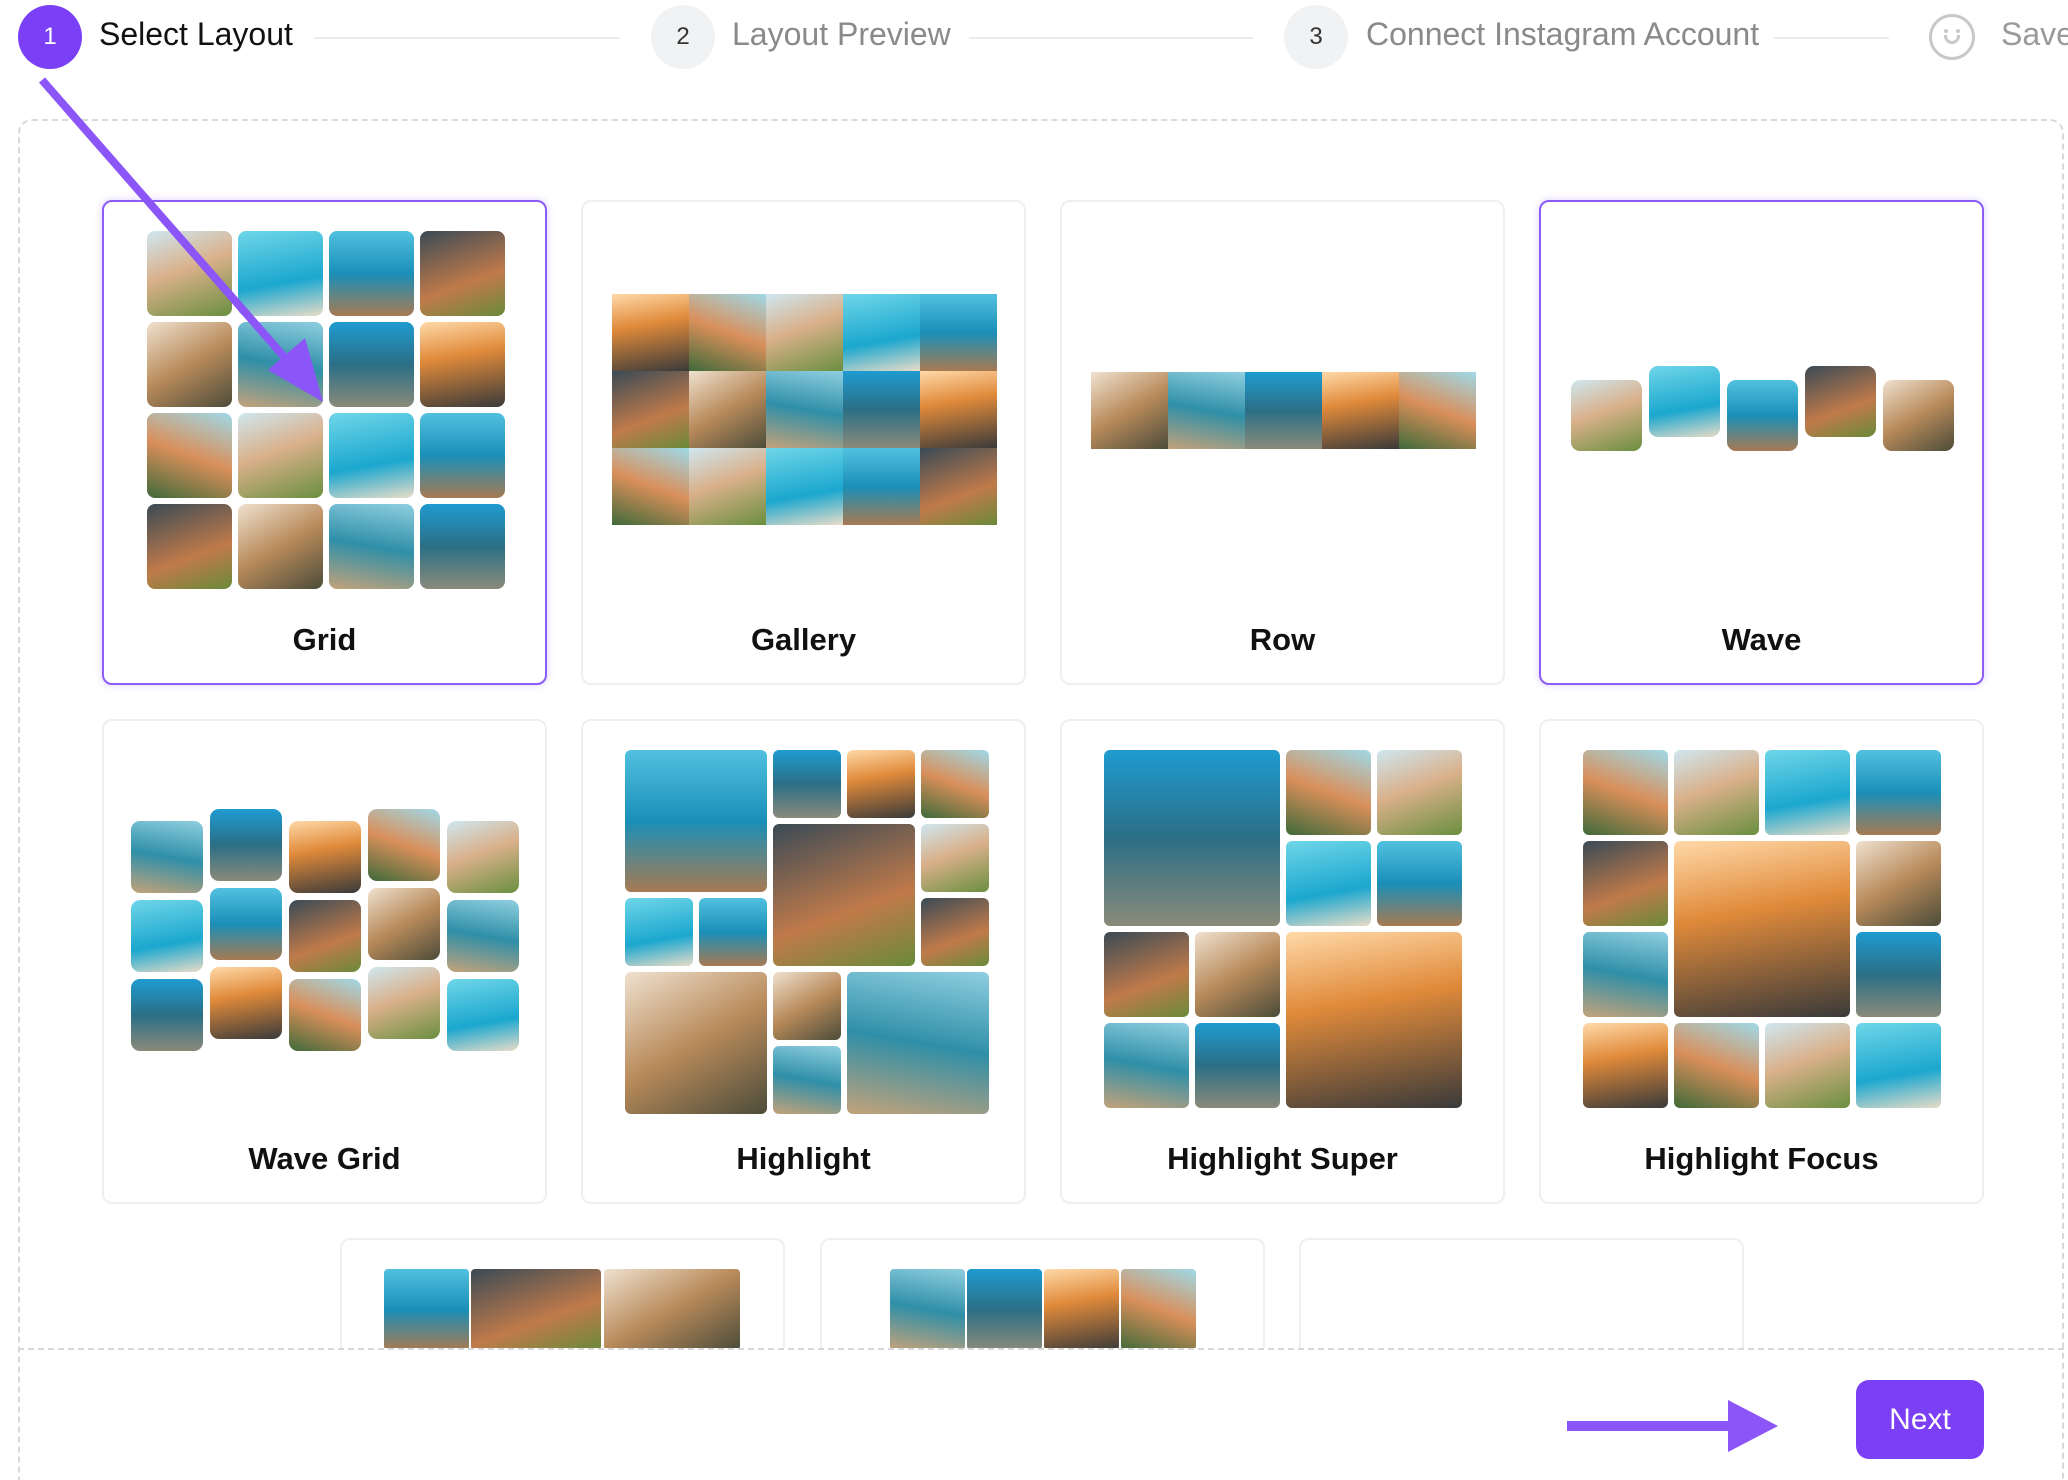 The height and width of the screenshot is (1480, 2068). What do you see at coordinates (841, 34) in the screenshot?
I see `step-2-label: Layout Preview` at bounding box center [841, 34].